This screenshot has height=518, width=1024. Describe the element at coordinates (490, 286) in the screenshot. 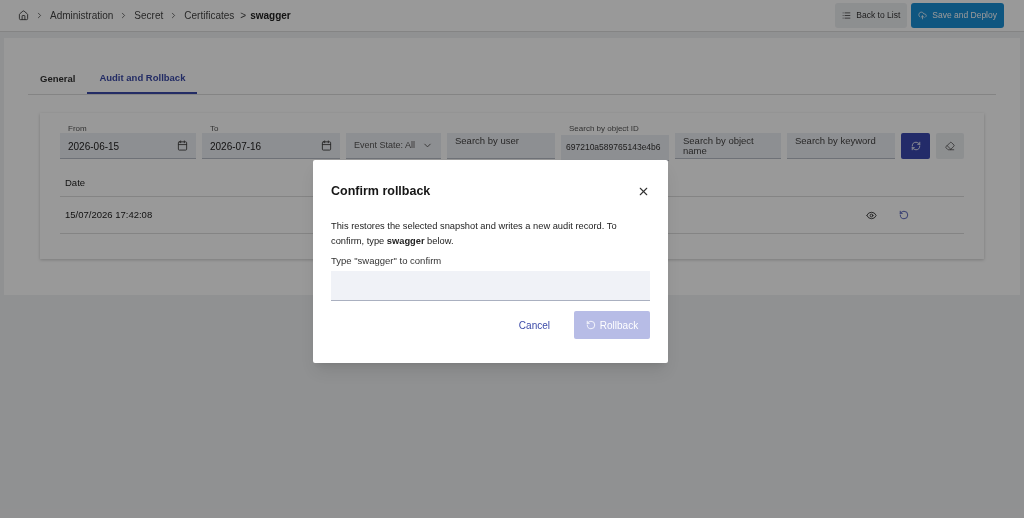

I see `confirm-input` at that location.